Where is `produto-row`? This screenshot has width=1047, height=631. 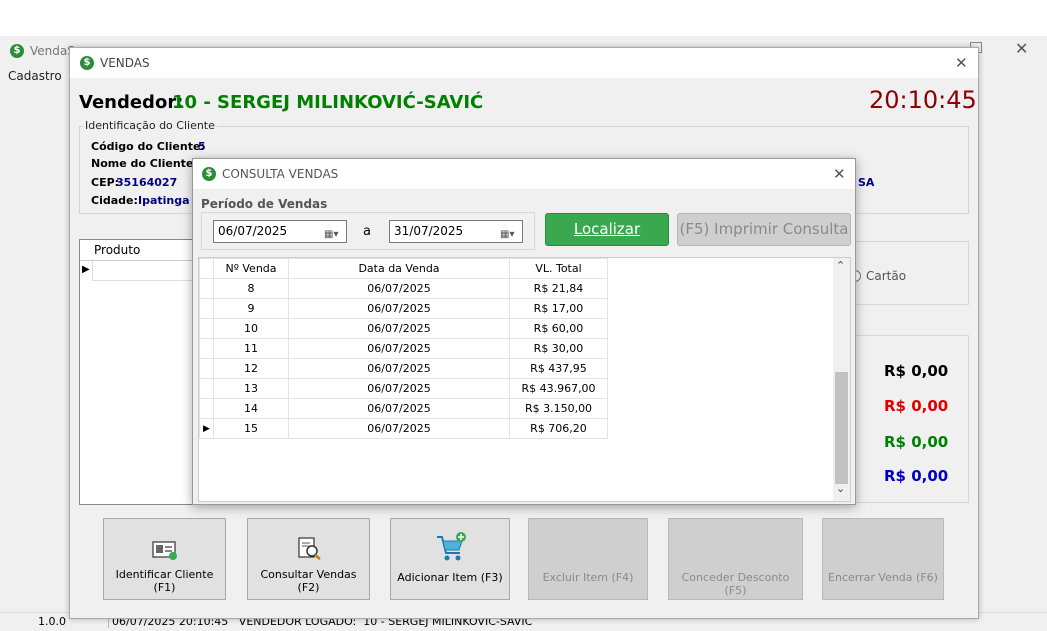
produto-row is located at coordinates (149, 271).